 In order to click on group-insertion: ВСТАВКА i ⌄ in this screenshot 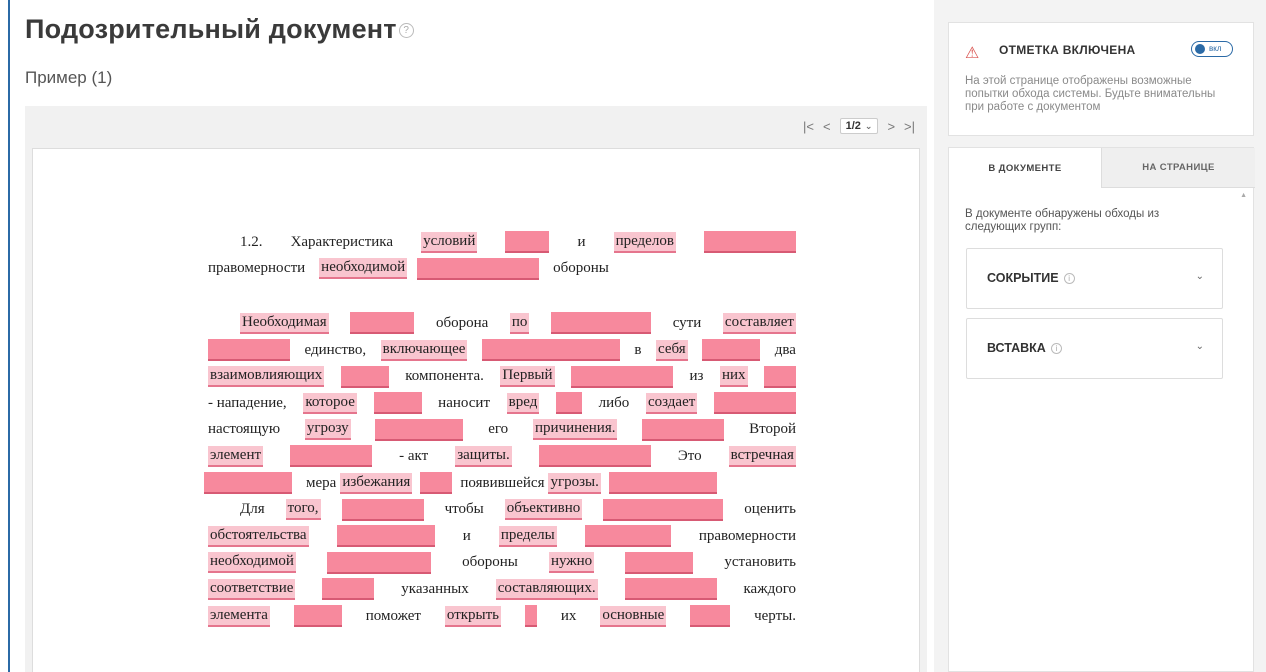, I will do `click(1094, 348)`.